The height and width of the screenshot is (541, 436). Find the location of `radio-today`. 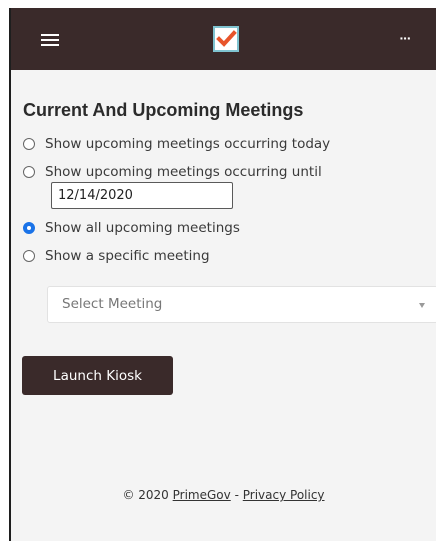

radio-today is located at coordinates (29, 144).